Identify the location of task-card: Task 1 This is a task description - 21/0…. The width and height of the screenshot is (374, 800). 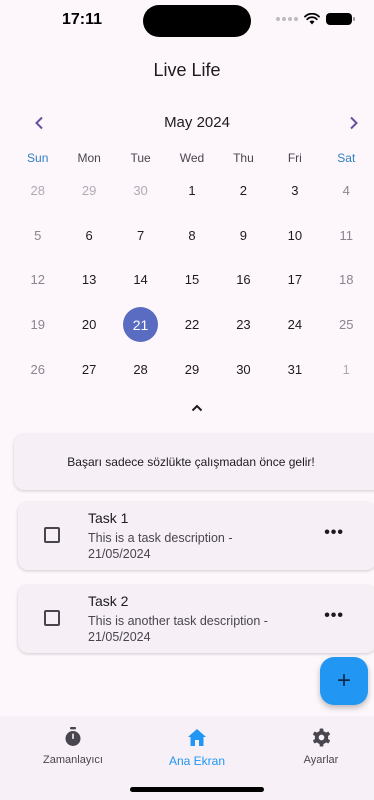
(196, 536).